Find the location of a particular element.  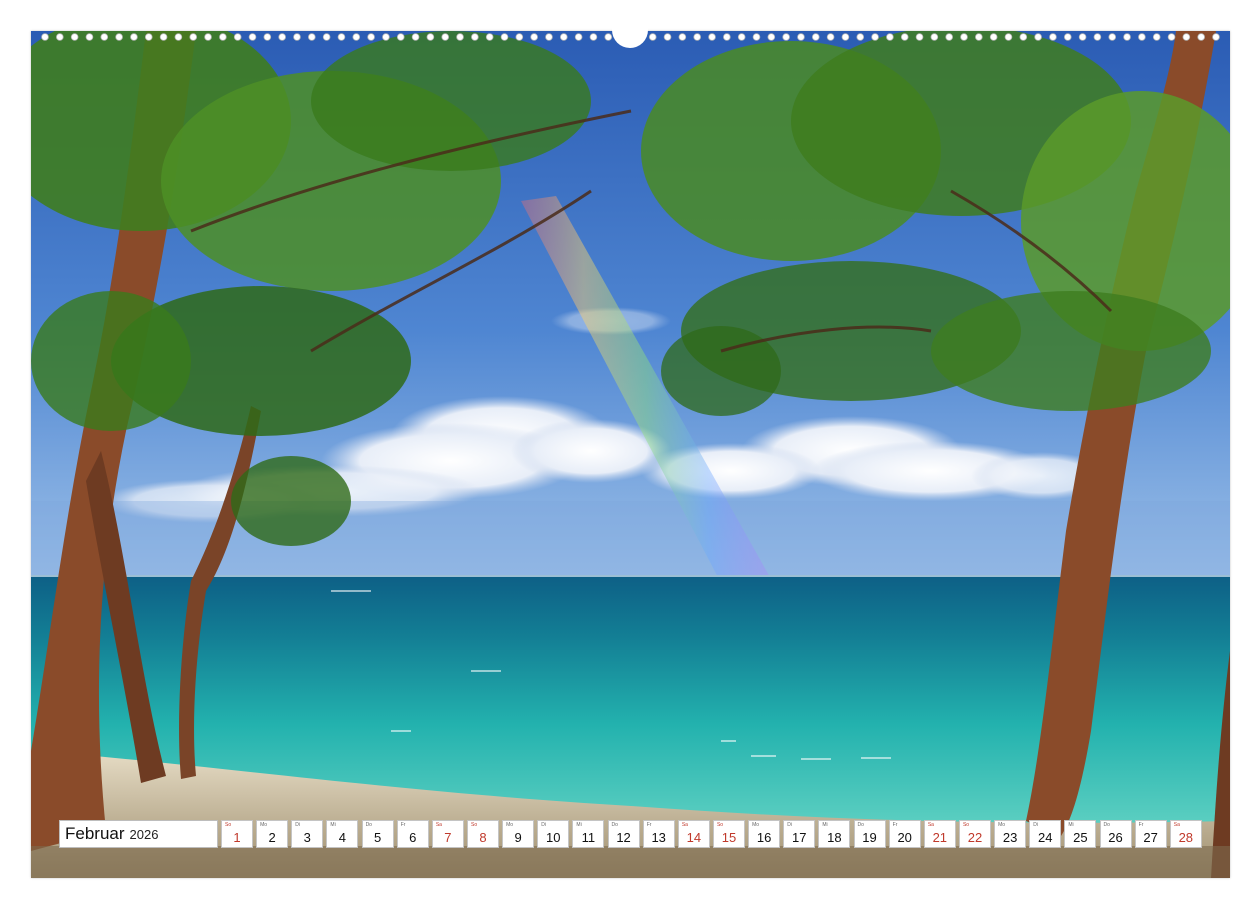

month-label-box: Februar 2026 is located at coordinates (138, 834).